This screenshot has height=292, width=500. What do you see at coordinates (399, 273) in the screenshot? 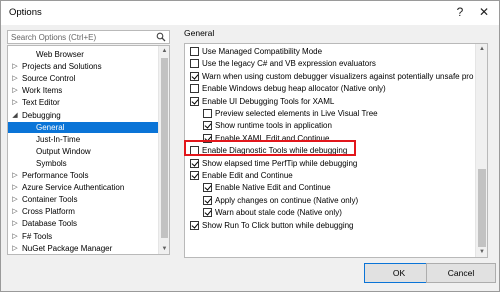
I see `ok-button: OK` at bounding box center [399, 273].